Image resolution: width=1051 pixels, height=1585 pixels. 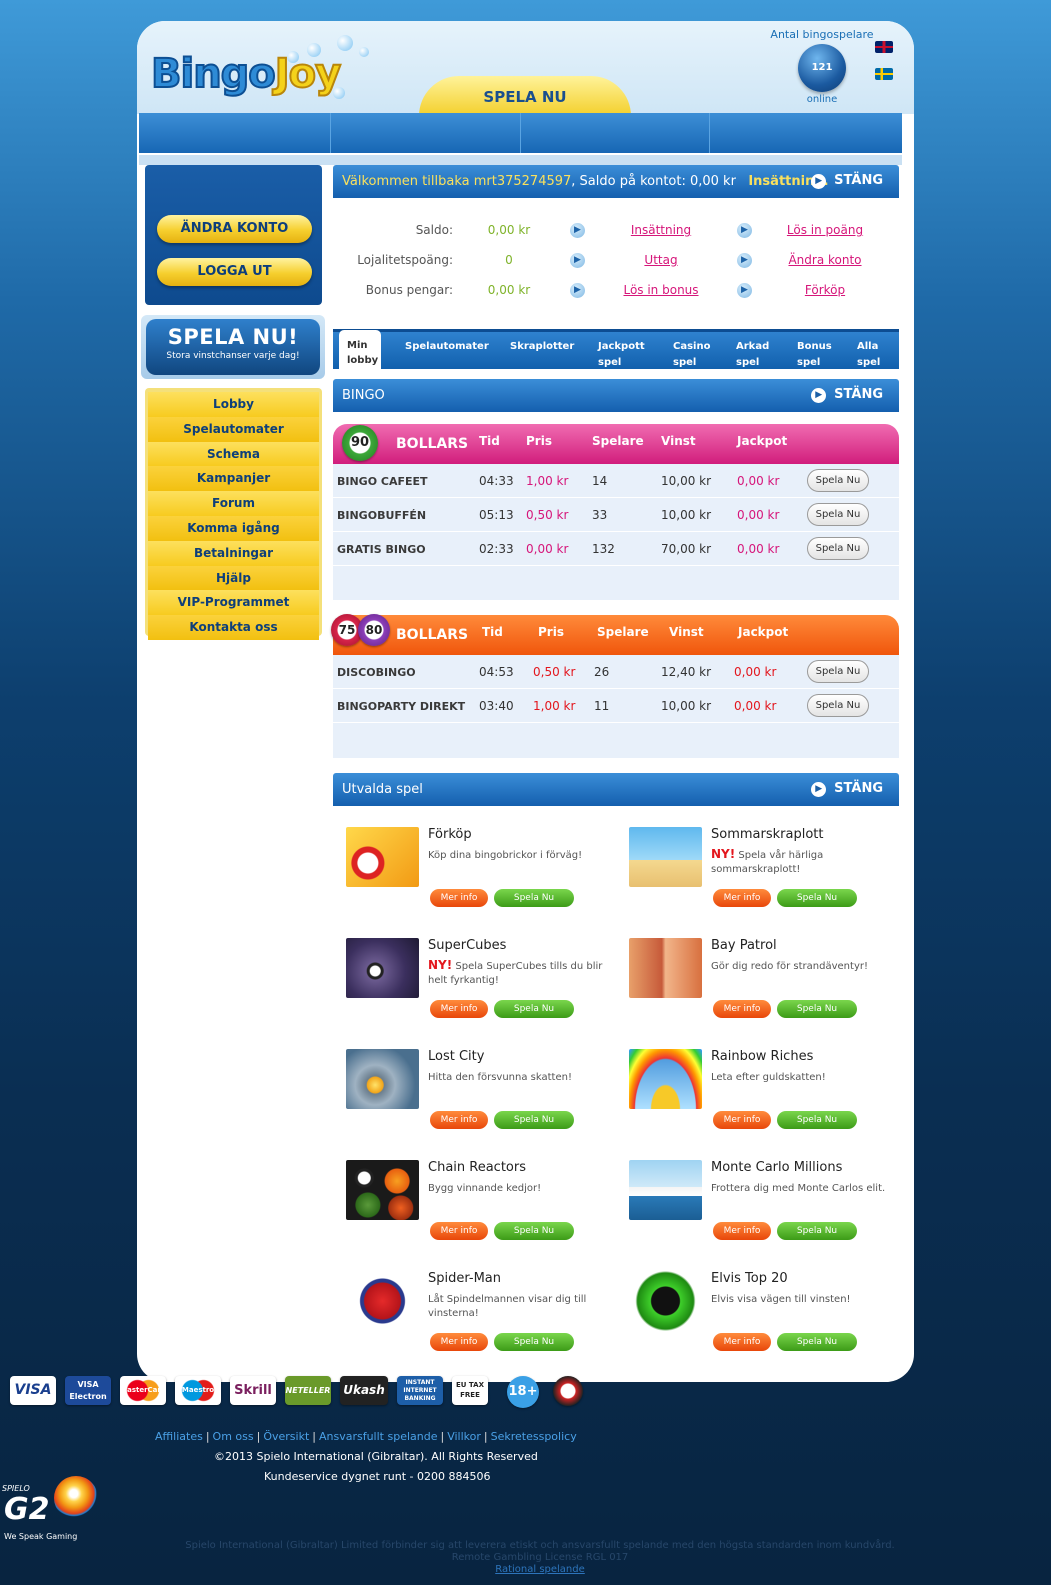 I want to click on responsible-gaming-footer-link: Rational spelande, so click(x=540, y=1570).